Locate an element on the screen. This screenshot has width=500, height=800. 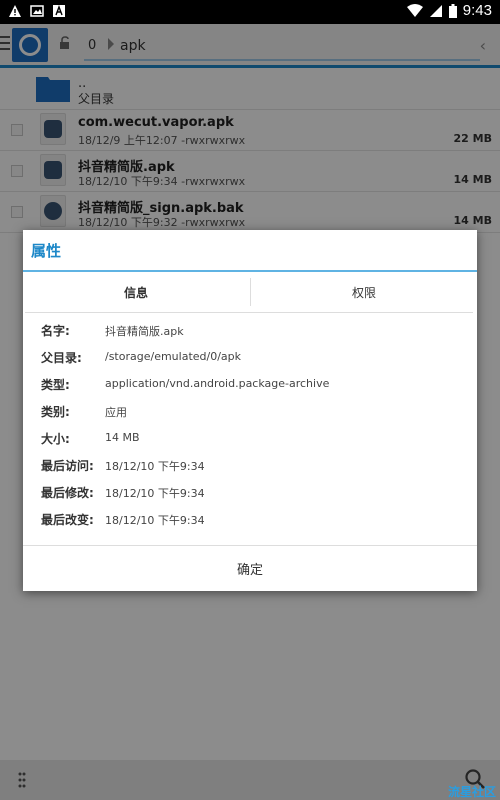
signal-icon is located at coordinates (435, 10).